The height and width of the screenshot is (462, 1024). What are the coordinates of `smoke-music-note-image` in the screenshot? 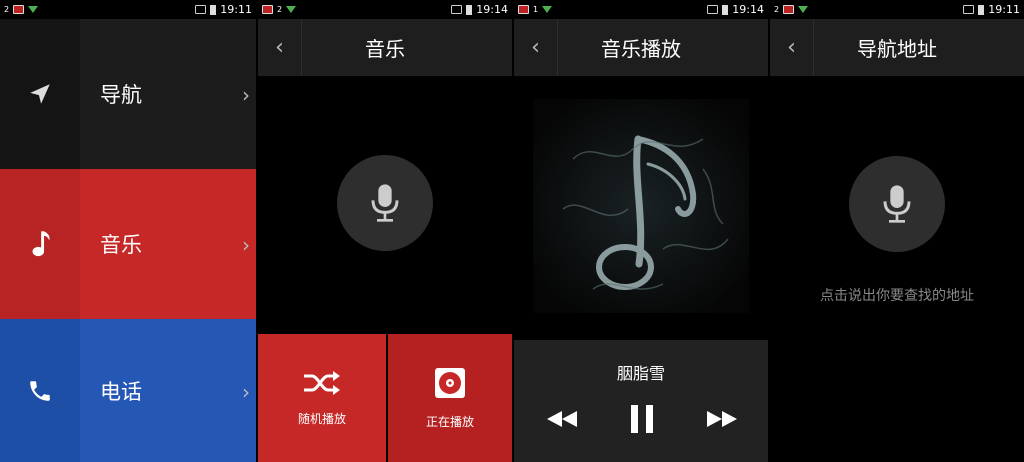 It's located at (641, 206).